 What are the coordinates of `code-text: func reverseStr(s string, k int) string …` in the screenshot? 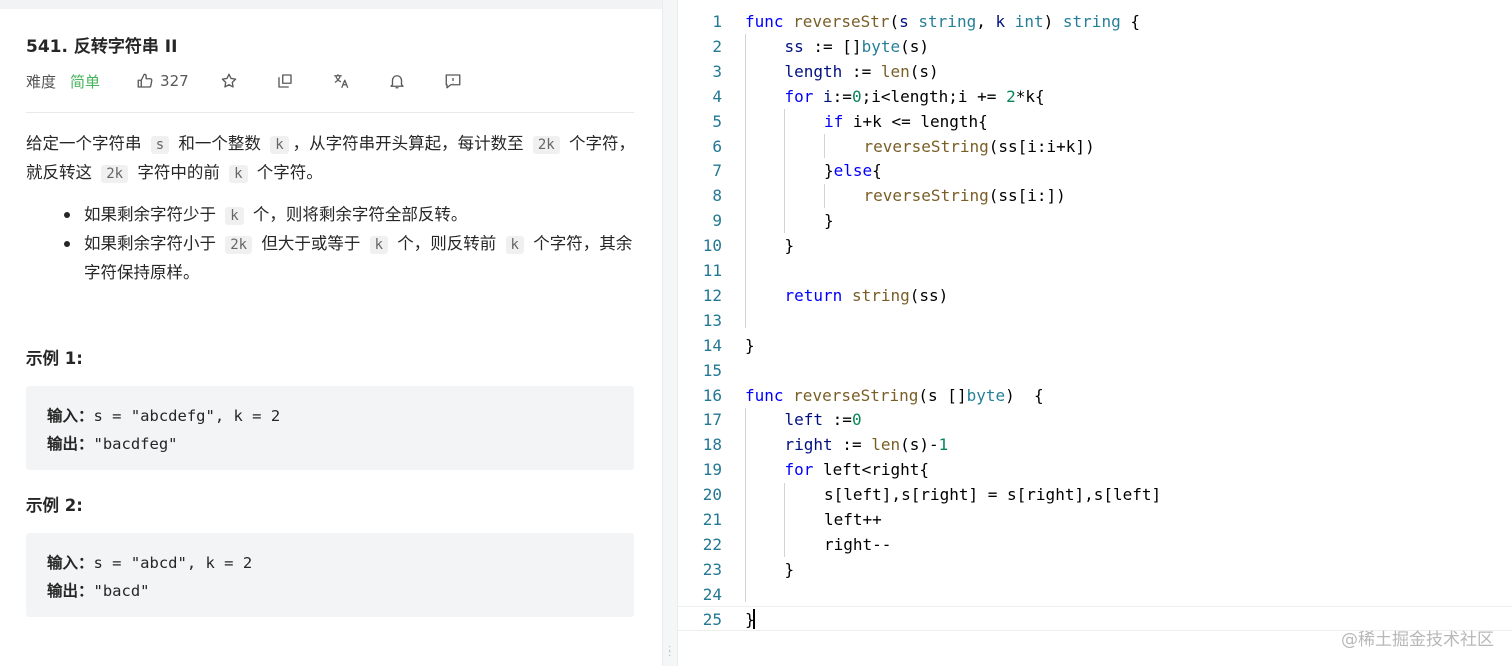 It's located at (942, 21).